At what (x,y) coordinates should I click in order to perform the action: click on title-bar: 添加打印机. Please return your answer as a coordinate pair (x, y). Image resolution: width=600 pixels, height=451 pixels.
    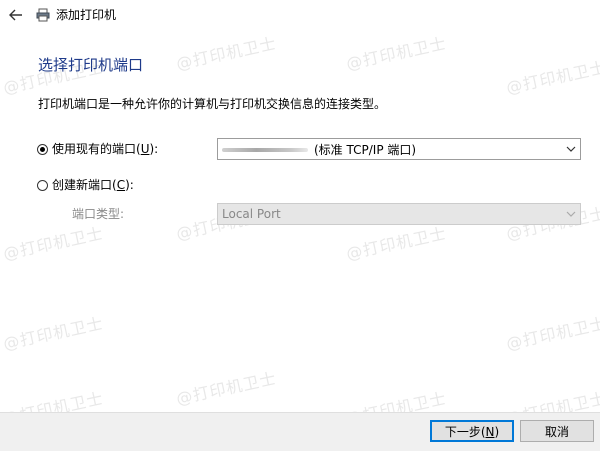
    Looking at the image, I should click on (300, 15).